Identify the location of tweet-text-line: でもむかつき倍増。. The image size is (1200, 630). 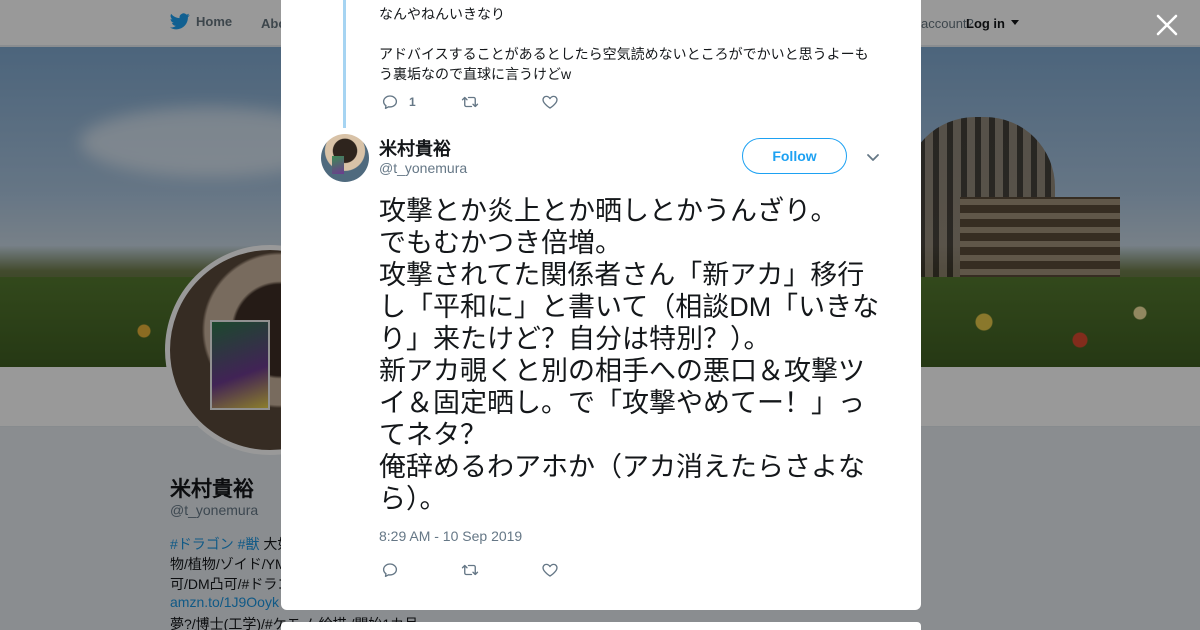
(500, 243).